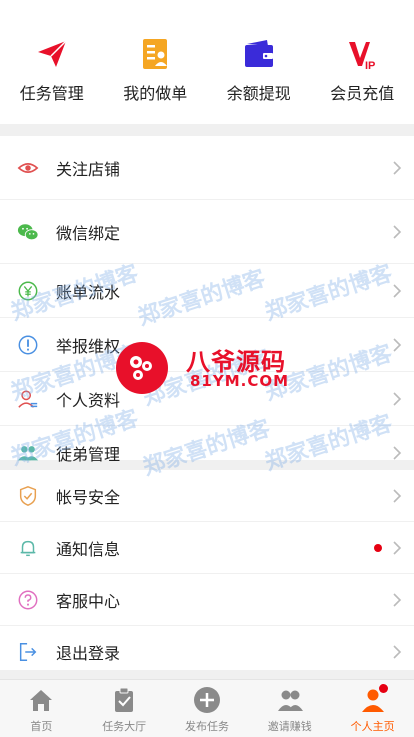  What do you see at coordinates (28, 232) in the screenshot?
I see `wechat-icon` at bounding box center [28, 232].